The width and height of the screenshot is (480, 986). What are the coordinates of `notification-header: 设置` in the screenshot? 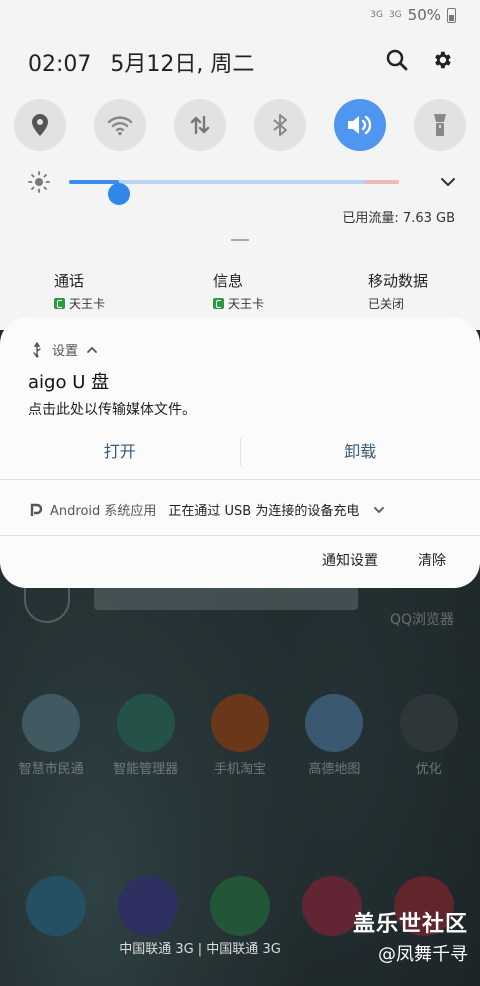 It's located at (64, 349).